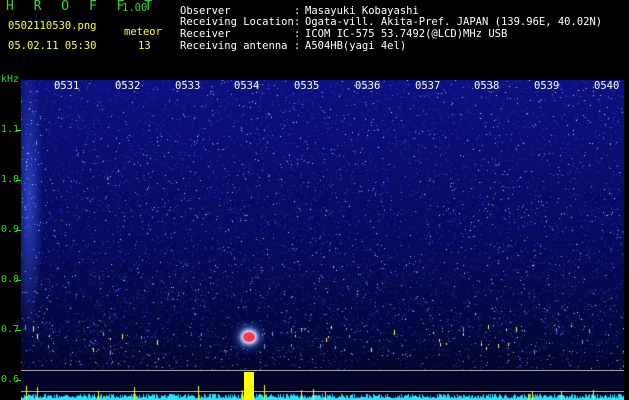 Image resolution: width=629 pixels, height=400 pixels. Describe the element at coordinates (307, 86) in the screenshot. I see `time-label: 0535` at that location.